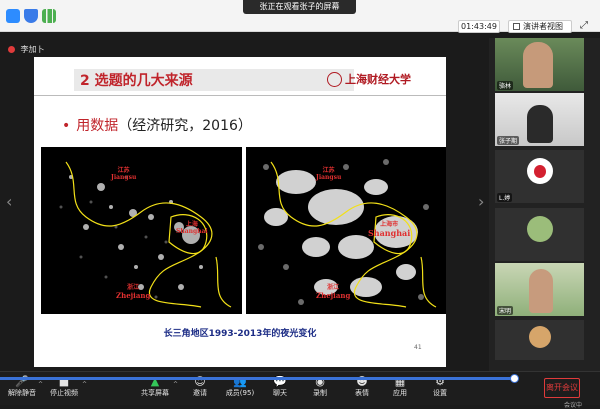 The image size is (600, 409). What do you see at coordinates (334, 79) in the screenshot?
I see `university-seal-icon` at bounding box center [334, 79].